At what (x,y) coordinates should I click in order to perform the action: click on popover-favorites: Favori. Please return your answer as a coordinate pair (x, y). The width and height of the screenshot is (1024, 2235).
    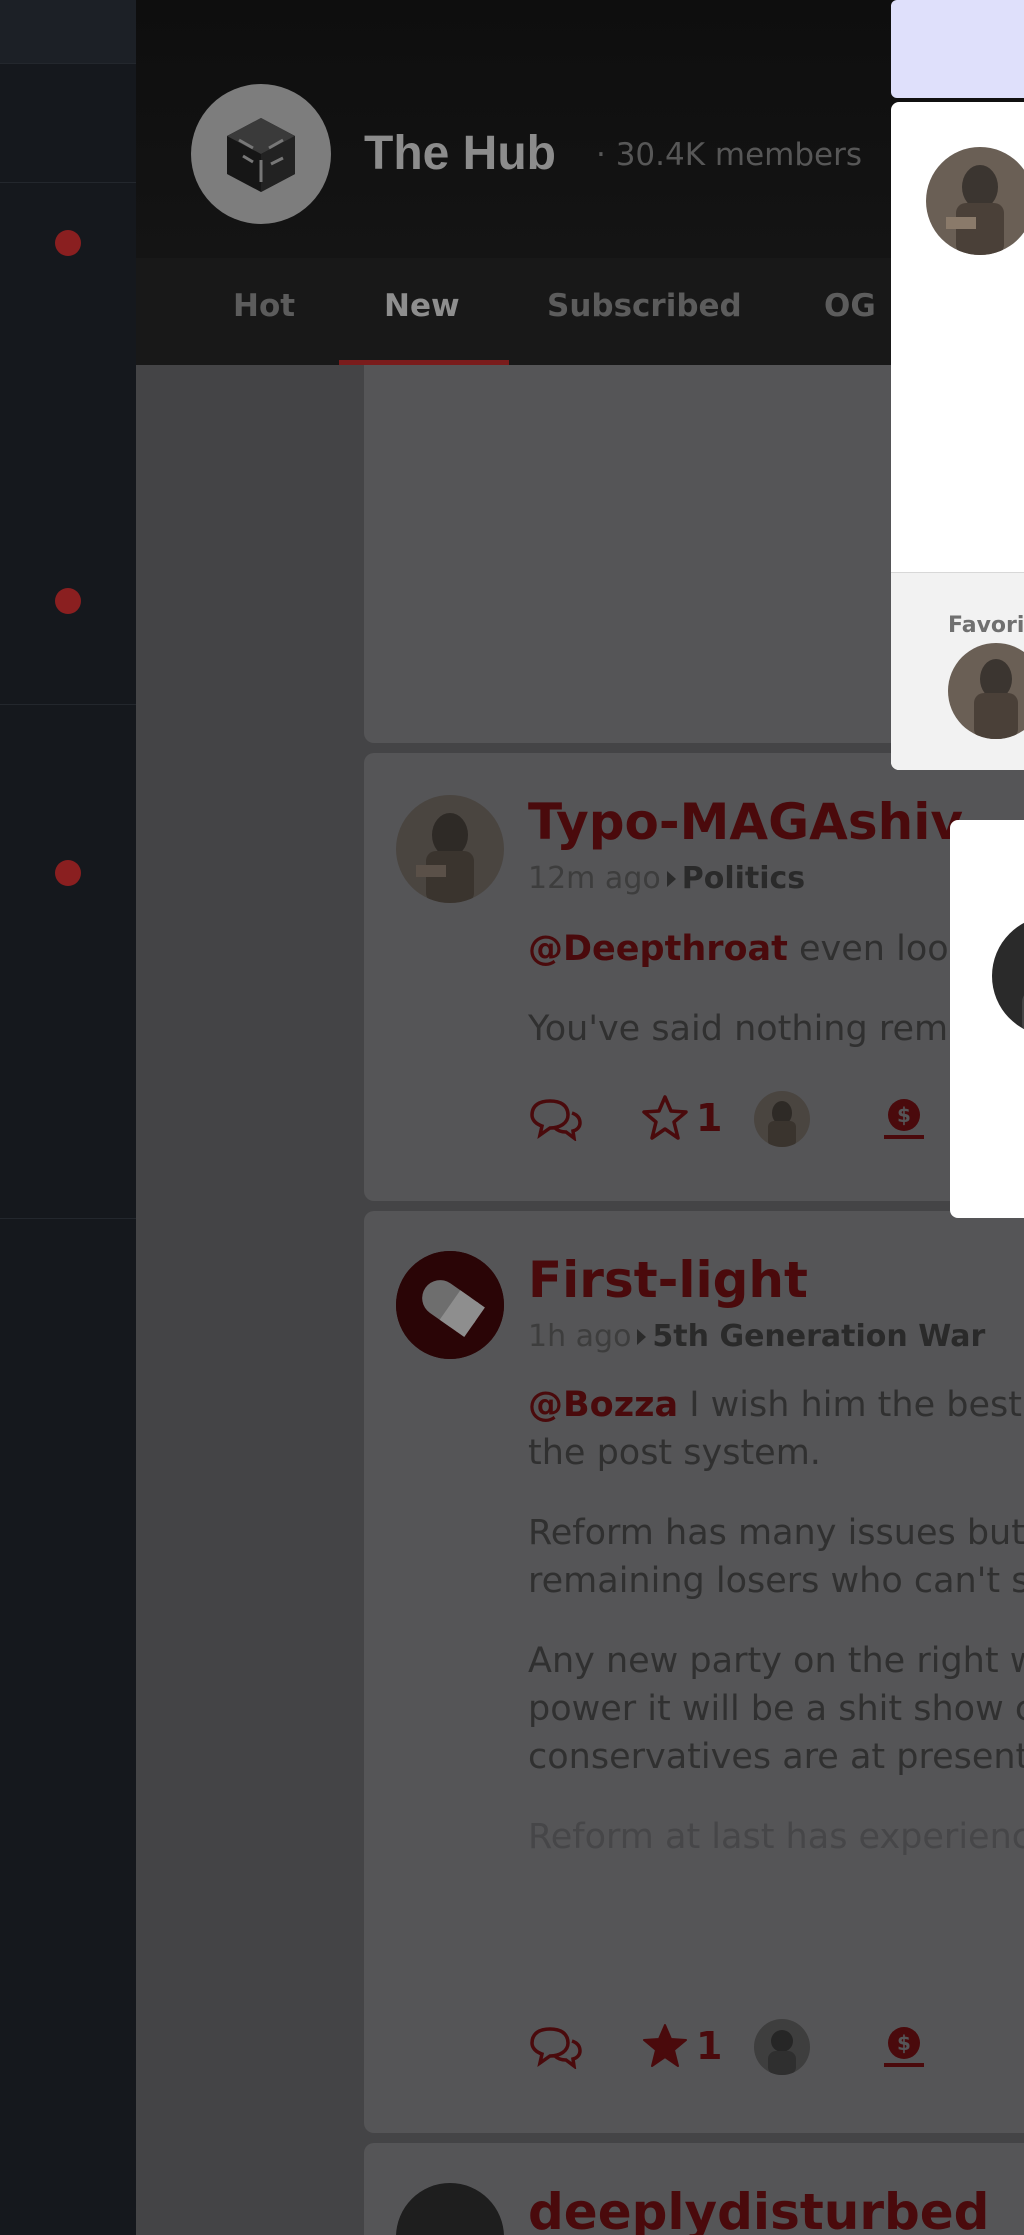
    Looking at the image, I should click on (957, 671).